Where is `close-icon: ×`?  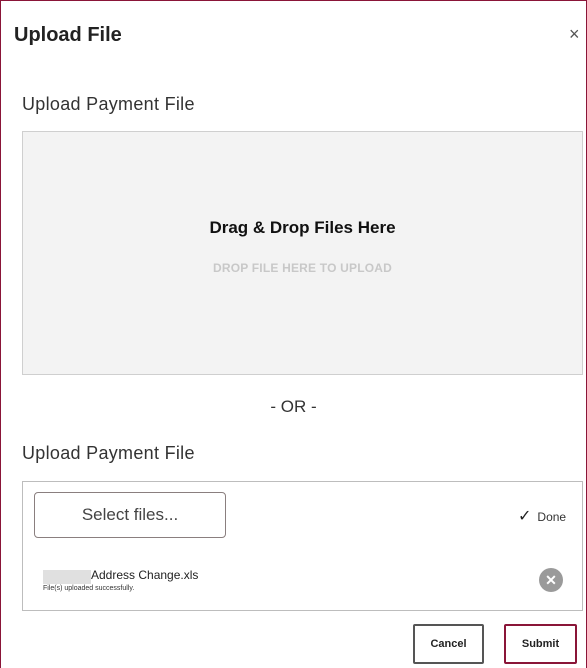 close-icon: × is located at coordinates (574, 34).